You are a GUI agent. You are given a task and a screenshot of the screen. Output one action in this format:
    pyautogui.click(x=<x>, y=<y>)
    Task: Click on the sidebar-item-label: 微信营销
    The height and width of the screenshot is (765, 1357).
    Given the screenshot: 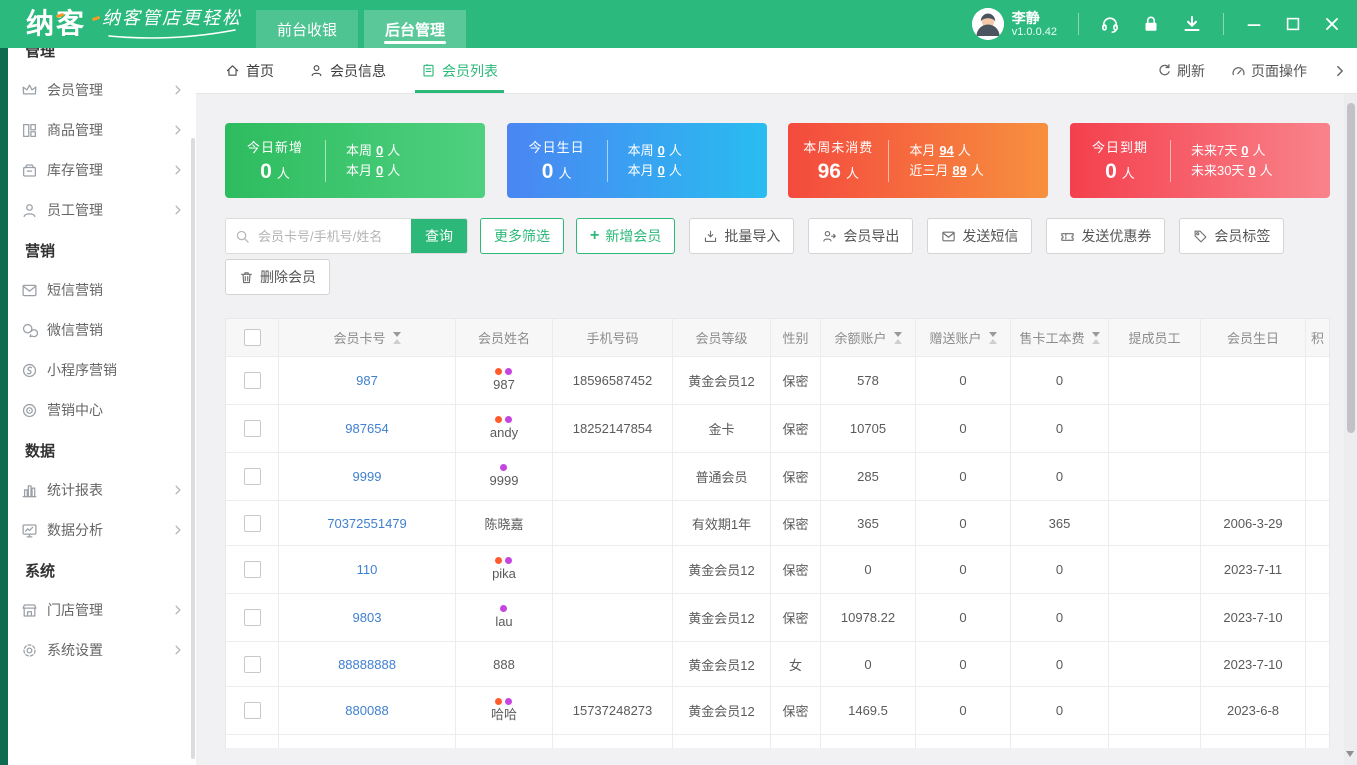 What is the action you would take?
    pyautogui.click(x=75, y=330)
    